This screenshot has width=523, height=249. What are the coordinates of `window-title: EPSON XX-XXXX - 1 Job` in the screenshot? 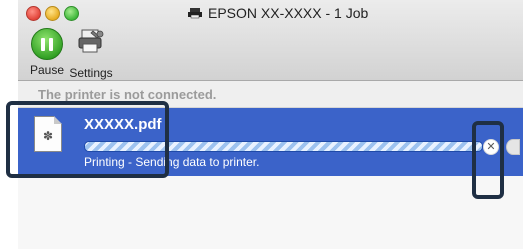 It's located at (278, 13).